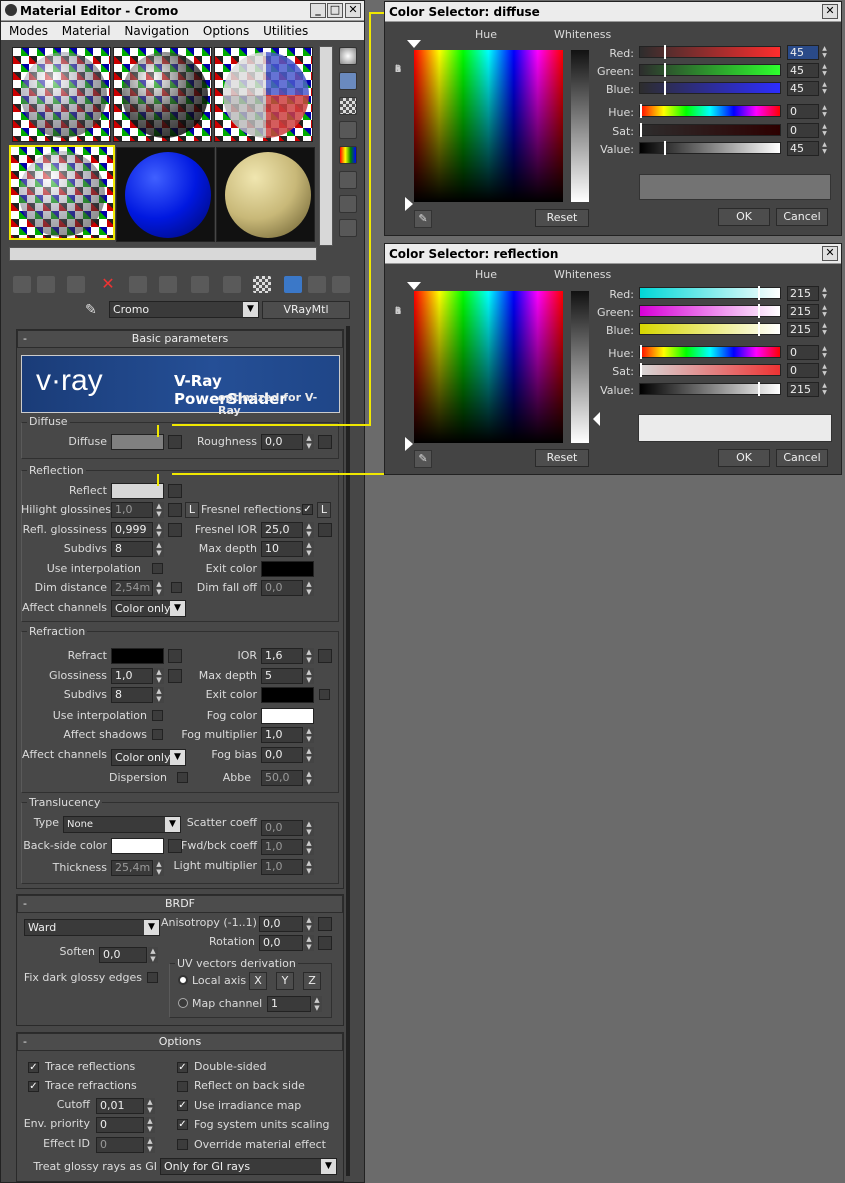  Describe the element at coordinates (423, 459) in the screenshot. I see `eyedropper-icon: ✎` at that location.